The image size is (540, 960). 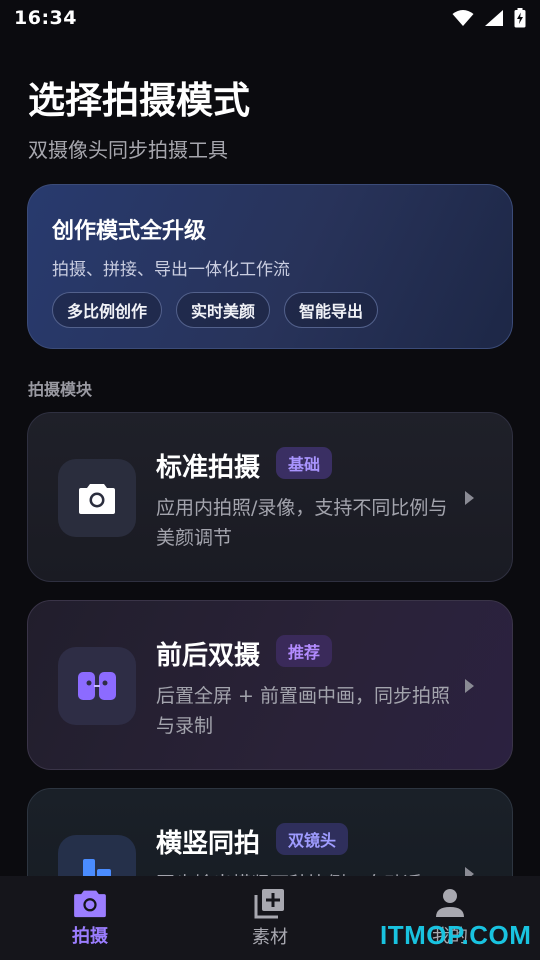 What do you see at coordinates (520, 18) in the screenshot?
I see `battery-charging-icon` at bounding box center [520, 18].